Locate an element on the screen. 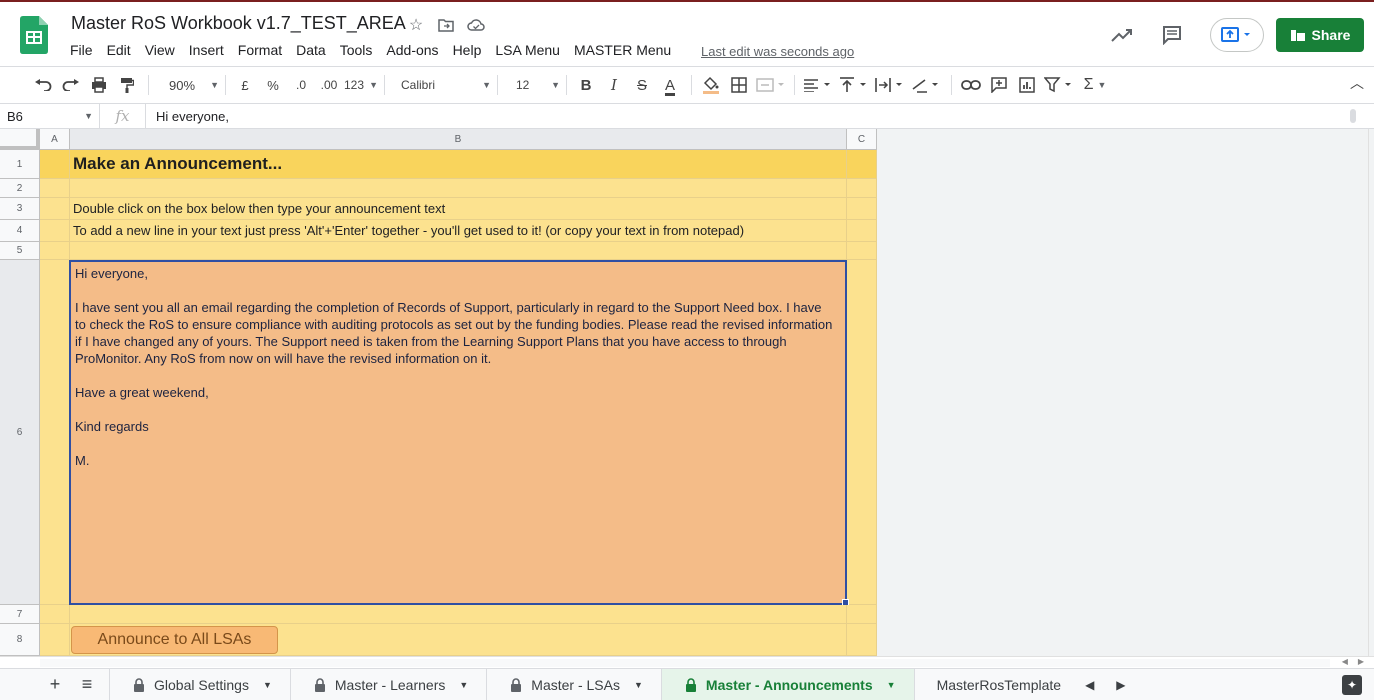 This screenshot has height=700, width=1374. formula-bar-scroll is located at coordinates (1353, 116).